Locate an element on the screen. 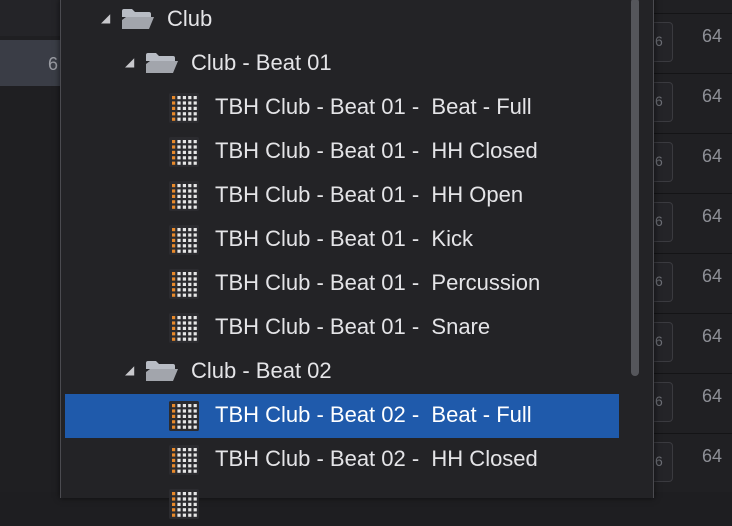 The image size is (732, 526). pattern-label: TBH Club - Beat 01 - Snare is located at coordinates (353, 326).